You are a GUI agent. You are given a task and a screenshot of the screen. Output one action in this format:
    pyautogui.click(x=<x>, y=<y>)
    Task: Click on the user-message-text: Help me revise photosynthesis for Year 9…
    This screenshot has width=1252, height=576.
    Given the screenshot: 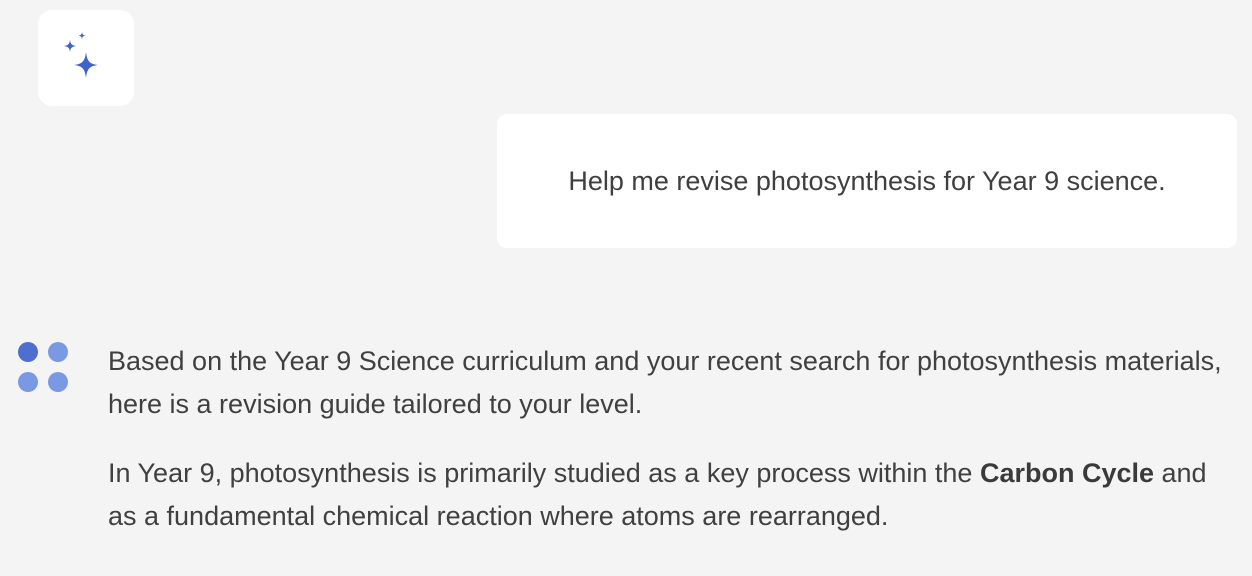 What is the action you would take?
    pyautogui.click(x=867, y=180)
    